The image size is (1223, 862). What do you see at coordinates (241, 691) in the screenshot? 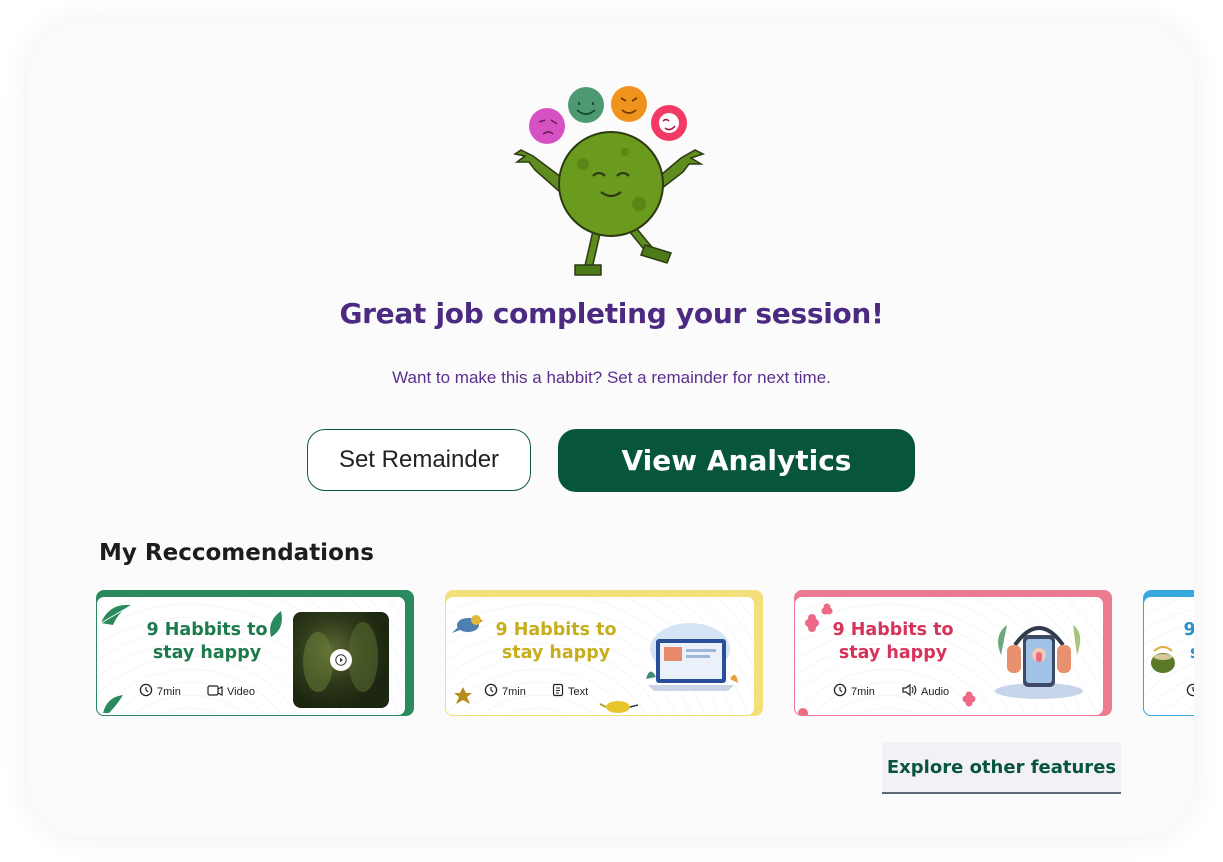
I see `type-text: Video` at bounding box center [241, 691].